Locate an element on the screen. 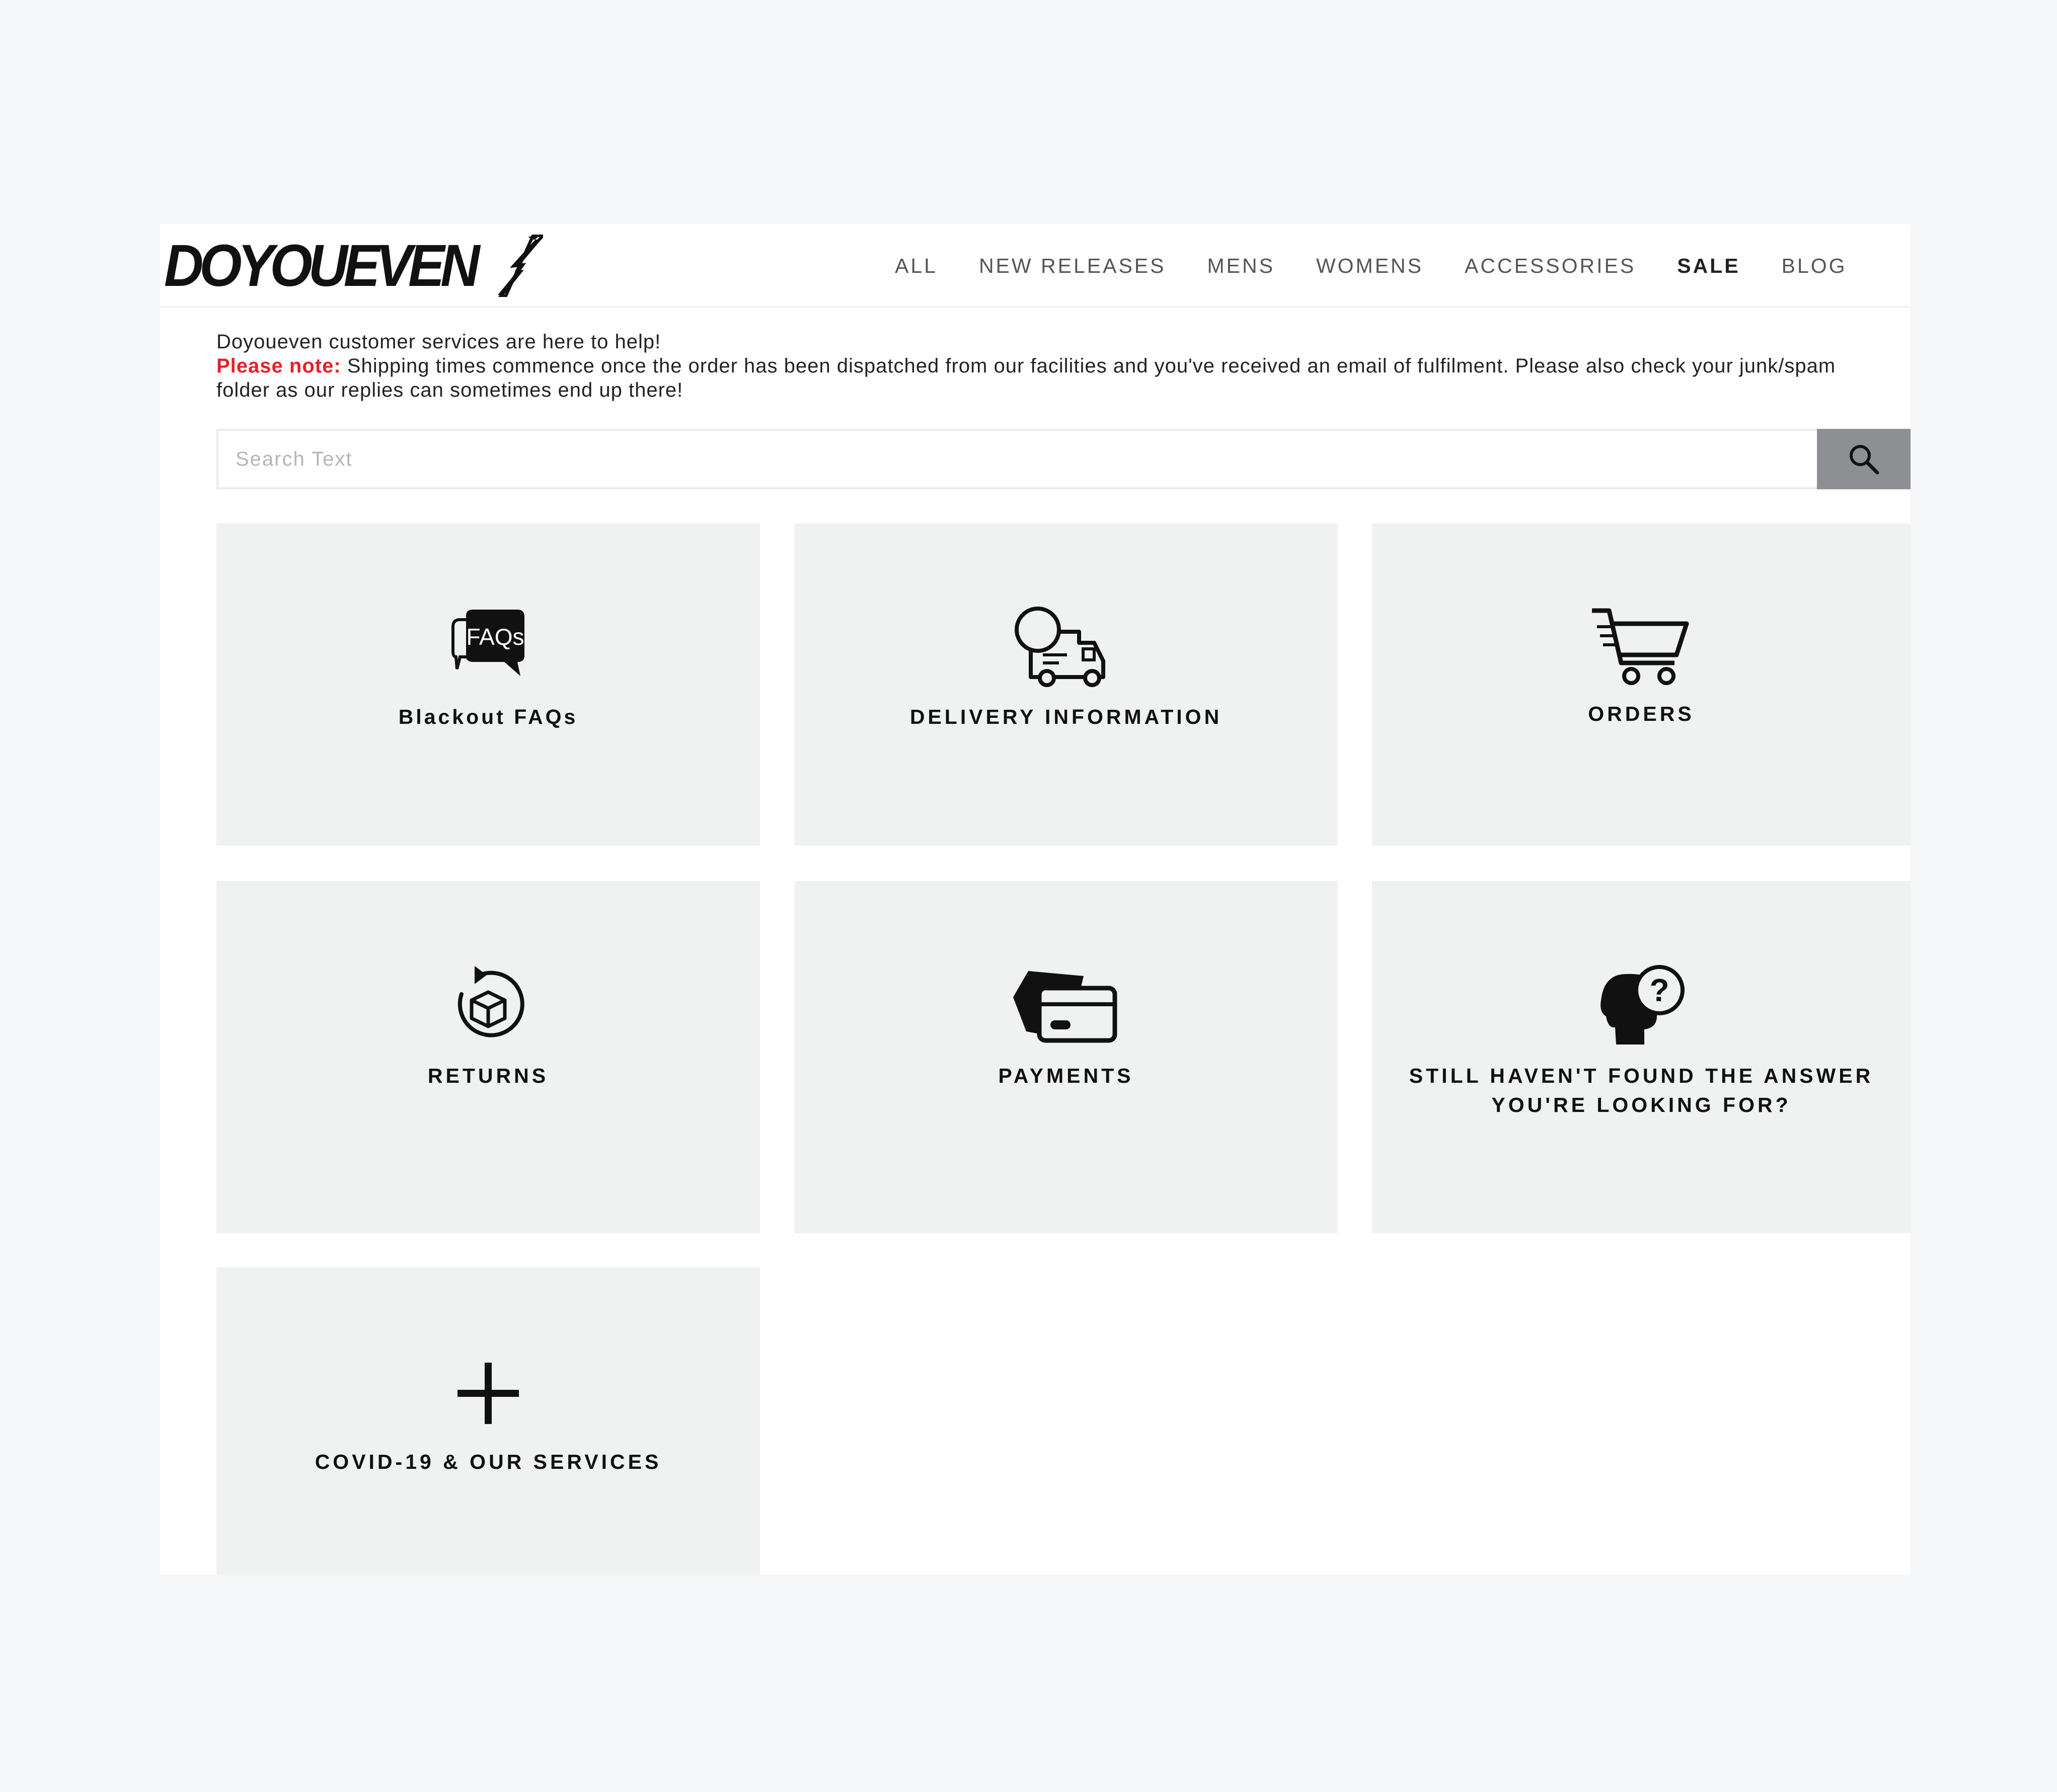 This screenshot has height=1792, width=2057. faq-bubble-icon: FAQs is located at coordinates (488, 643).